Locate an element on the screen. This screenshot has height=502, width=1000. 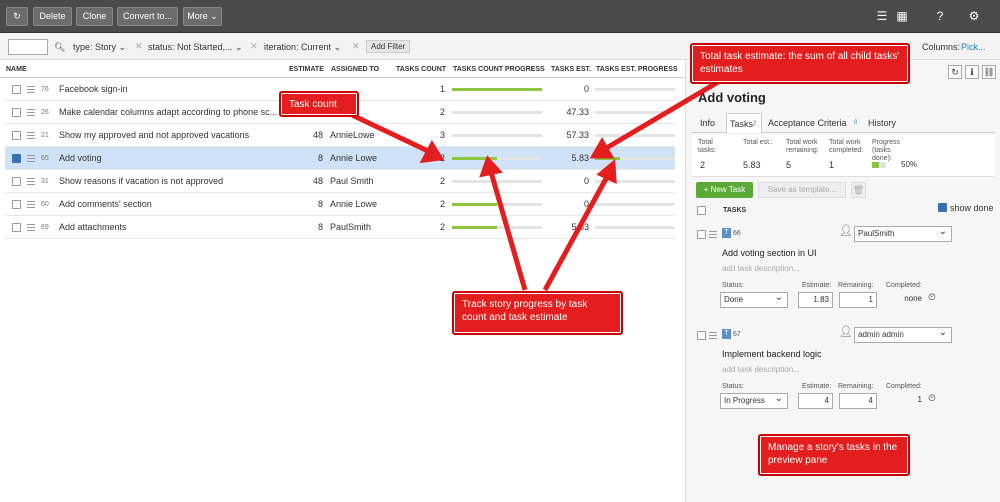
search-input is located at coordinates (28, 47).